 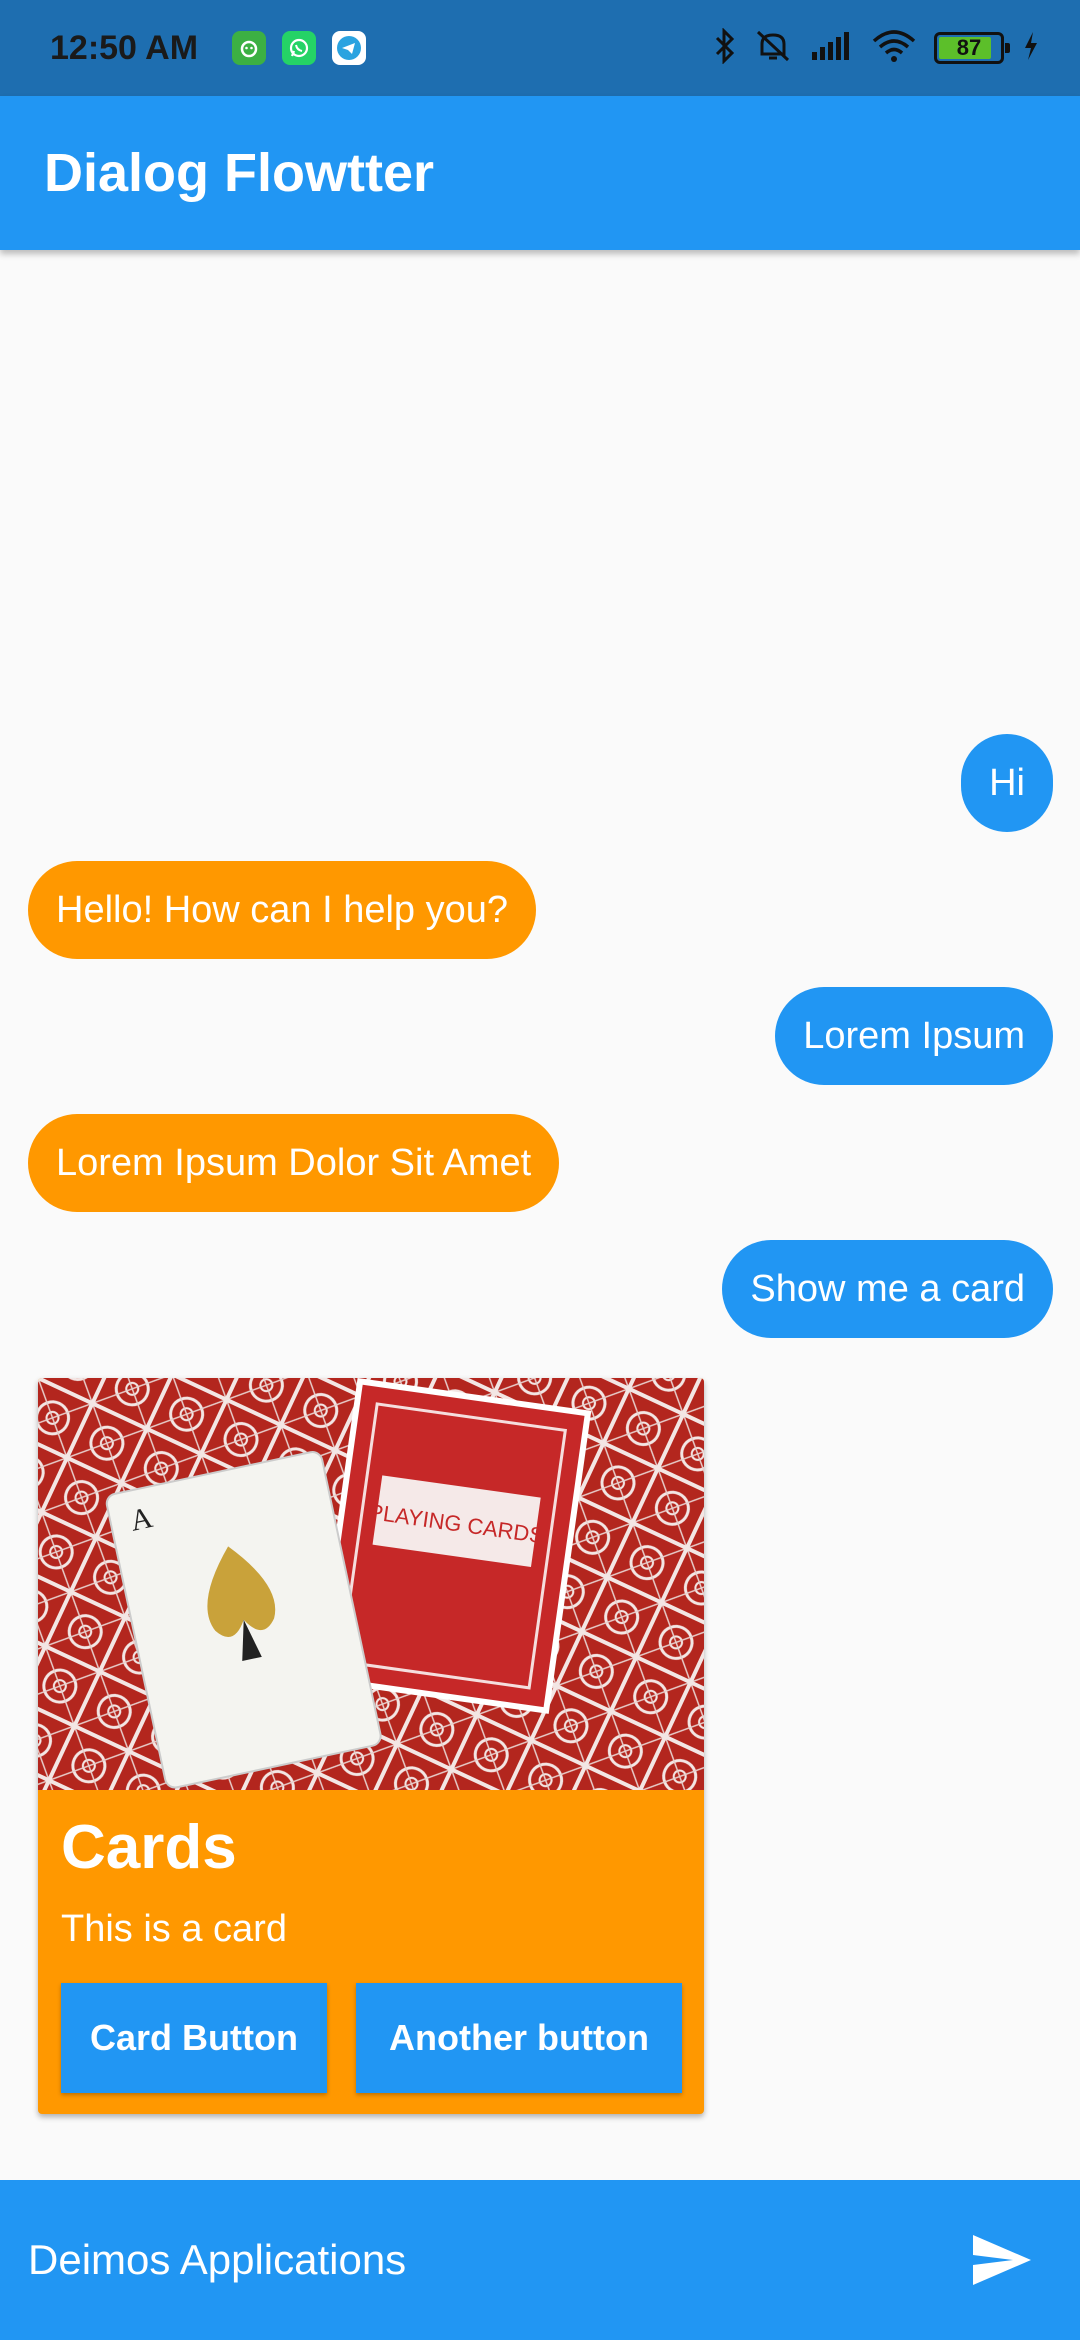 What do you see at coordinates (294, 1163) in the screenshot?
I see `bot-message: Lorem Ipsum Dolor Sit Amet` at bounding box center [294, 1163].